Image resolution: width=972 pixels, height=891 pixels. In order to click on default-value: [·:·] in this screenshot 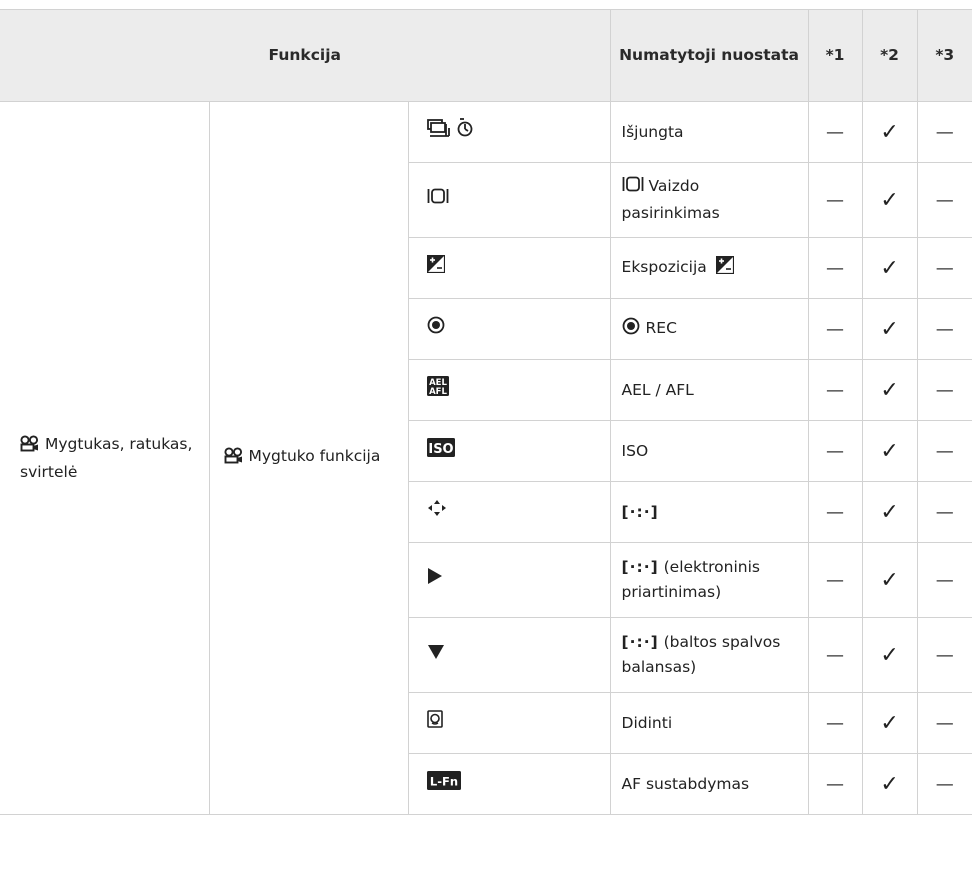, I will do `click(709, 512)`.